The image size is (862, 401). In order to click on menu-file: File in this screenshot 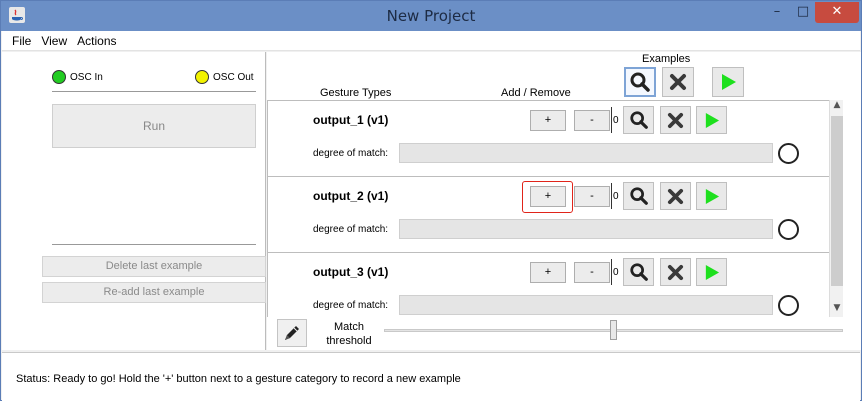, I will do `click(21, 41)`.